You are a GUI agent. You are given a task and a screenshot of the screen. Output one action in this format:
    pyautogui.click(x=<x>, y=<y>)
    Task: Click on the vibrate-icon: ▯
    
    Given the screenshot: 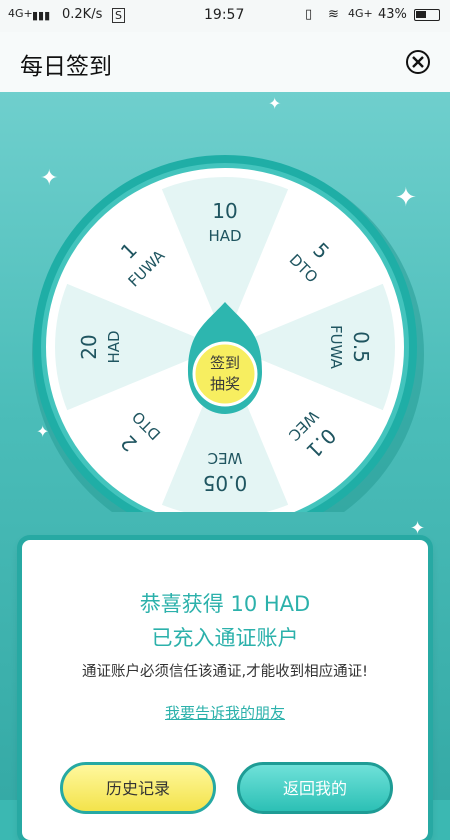 What is the action you would take?
    pyautogui.click(x=309, y=14)
    